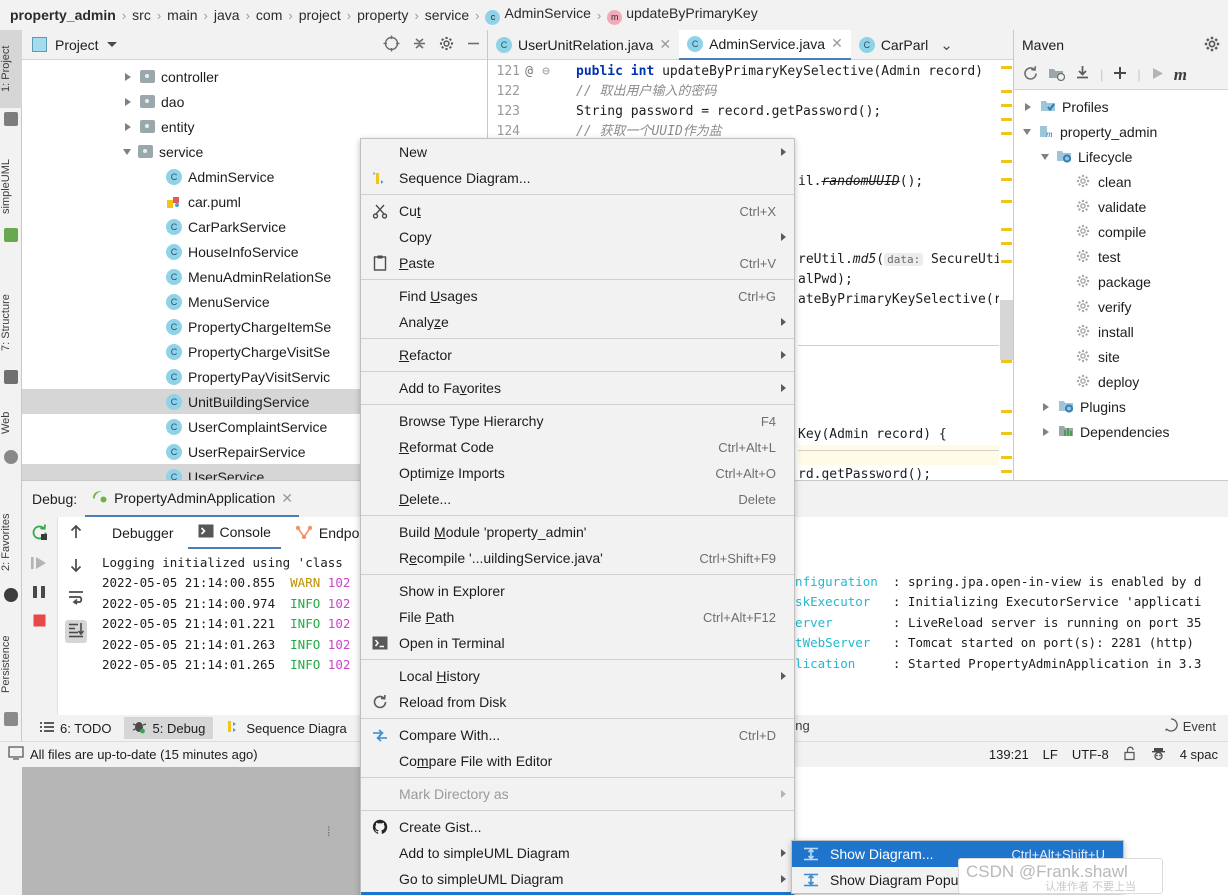  What do you see at coordinates (1121, 356) in the screenshot?
I see `maven-tree-item: site` at bounding box center [1121, 356].